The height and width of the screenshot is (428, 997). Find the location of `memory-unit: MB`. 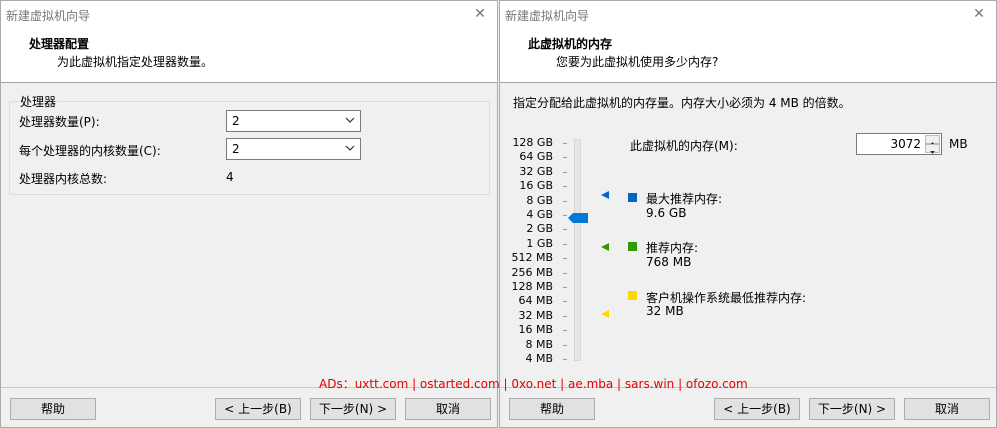

memory-unit: MB is located at coordinates (958, 144).